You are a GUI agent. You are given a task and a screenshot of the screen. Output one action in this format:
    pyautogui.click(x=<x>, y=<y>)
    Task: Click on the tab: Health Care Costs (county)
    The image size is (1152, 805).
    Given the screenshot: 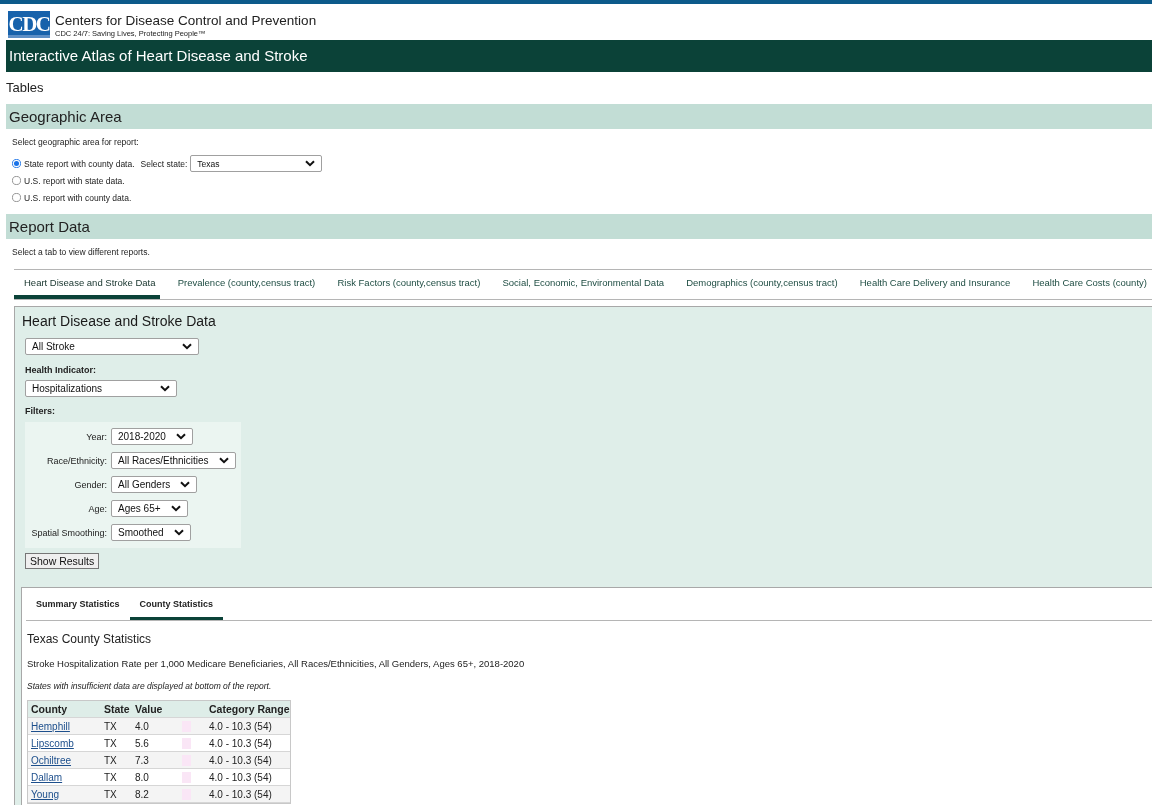 What is the action you would take?
    pyautogui.click(x=1087, y=284)
    